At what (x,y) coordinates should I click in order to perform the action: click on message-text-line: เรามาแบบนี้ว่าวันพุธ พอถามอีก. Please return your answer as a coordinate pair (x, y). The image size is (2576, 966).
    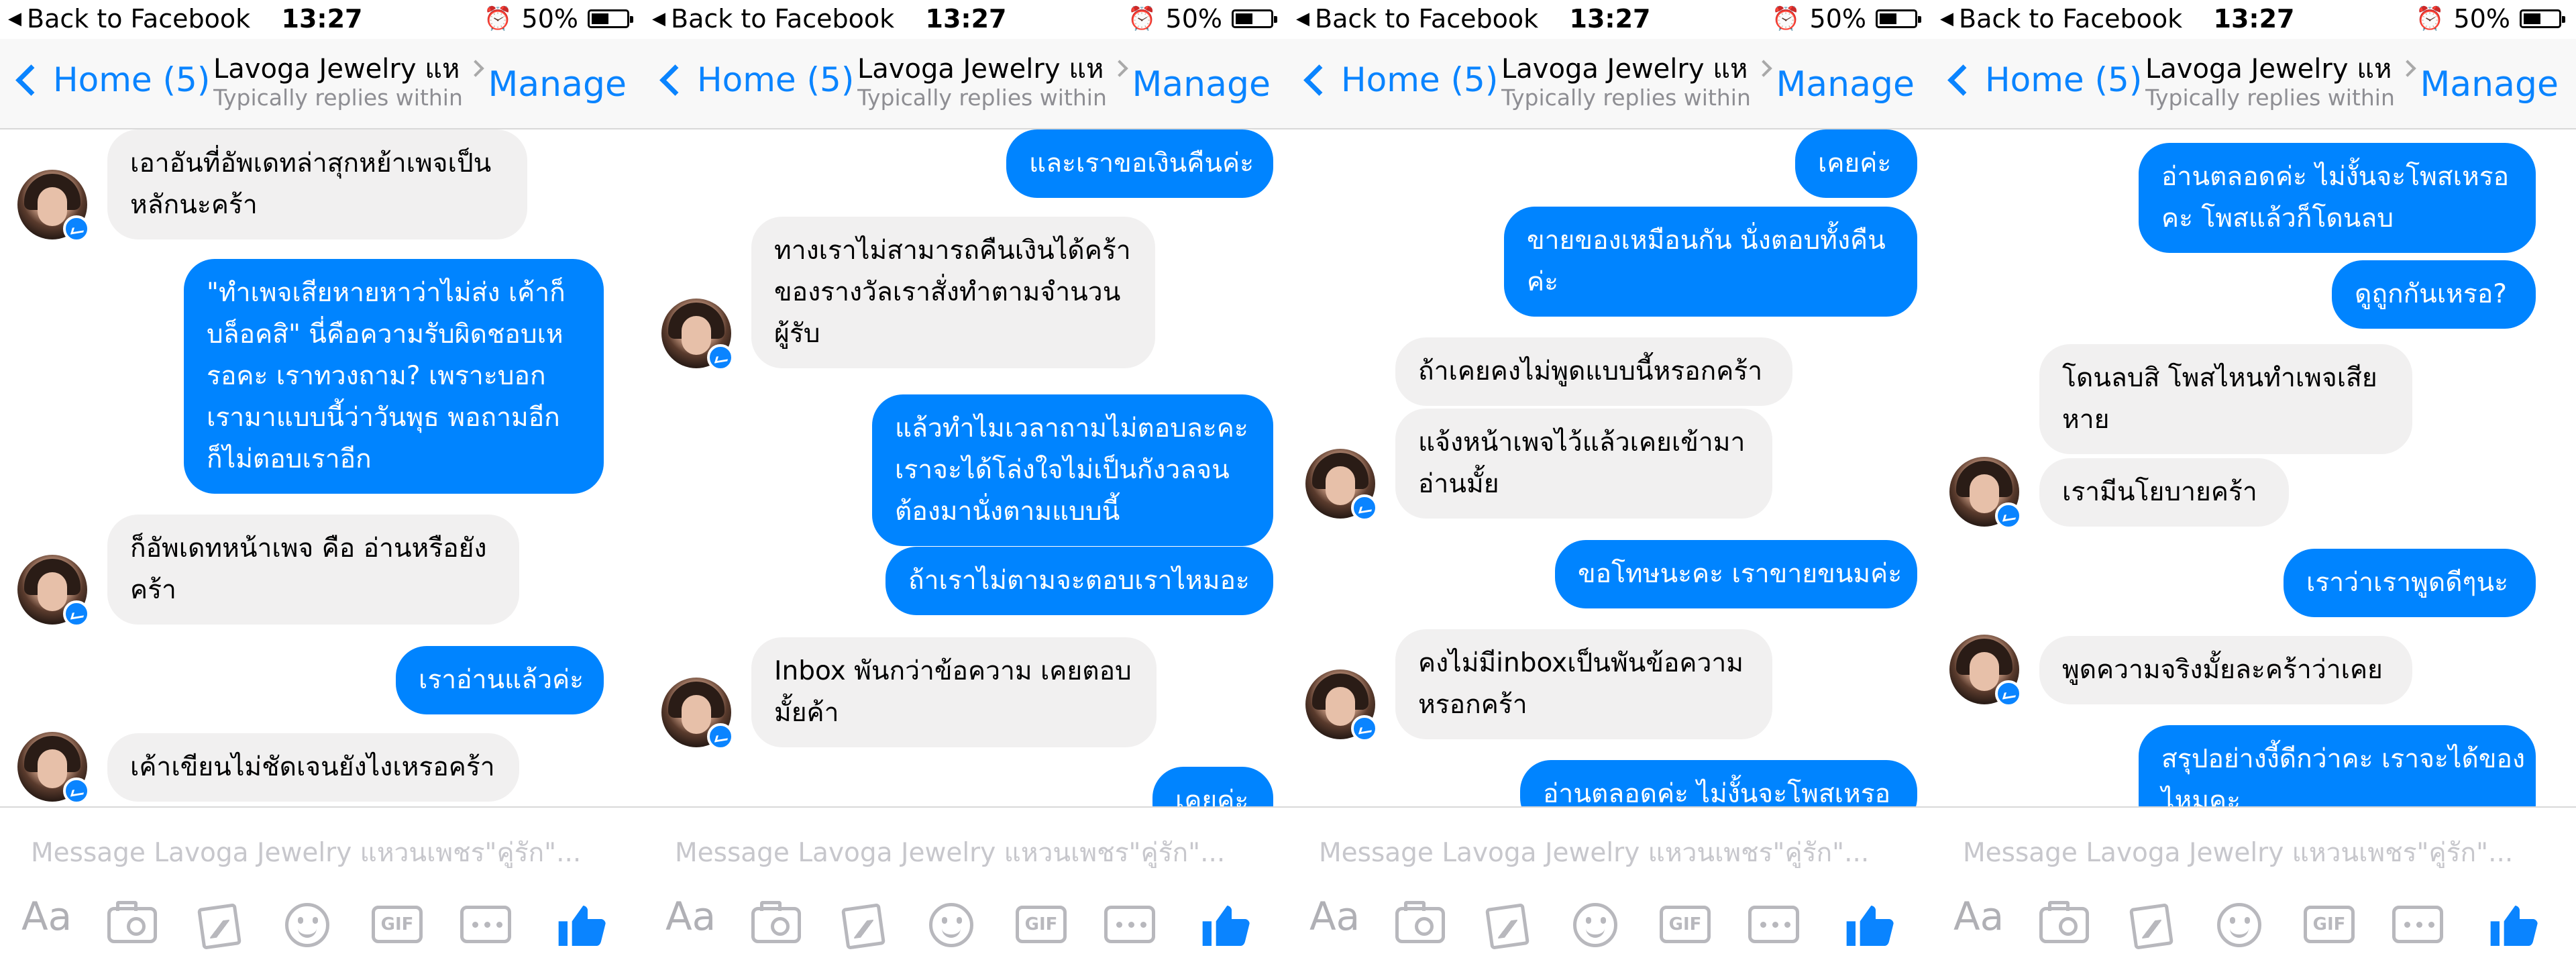
    Looking at the image, I should click on (383, 417).